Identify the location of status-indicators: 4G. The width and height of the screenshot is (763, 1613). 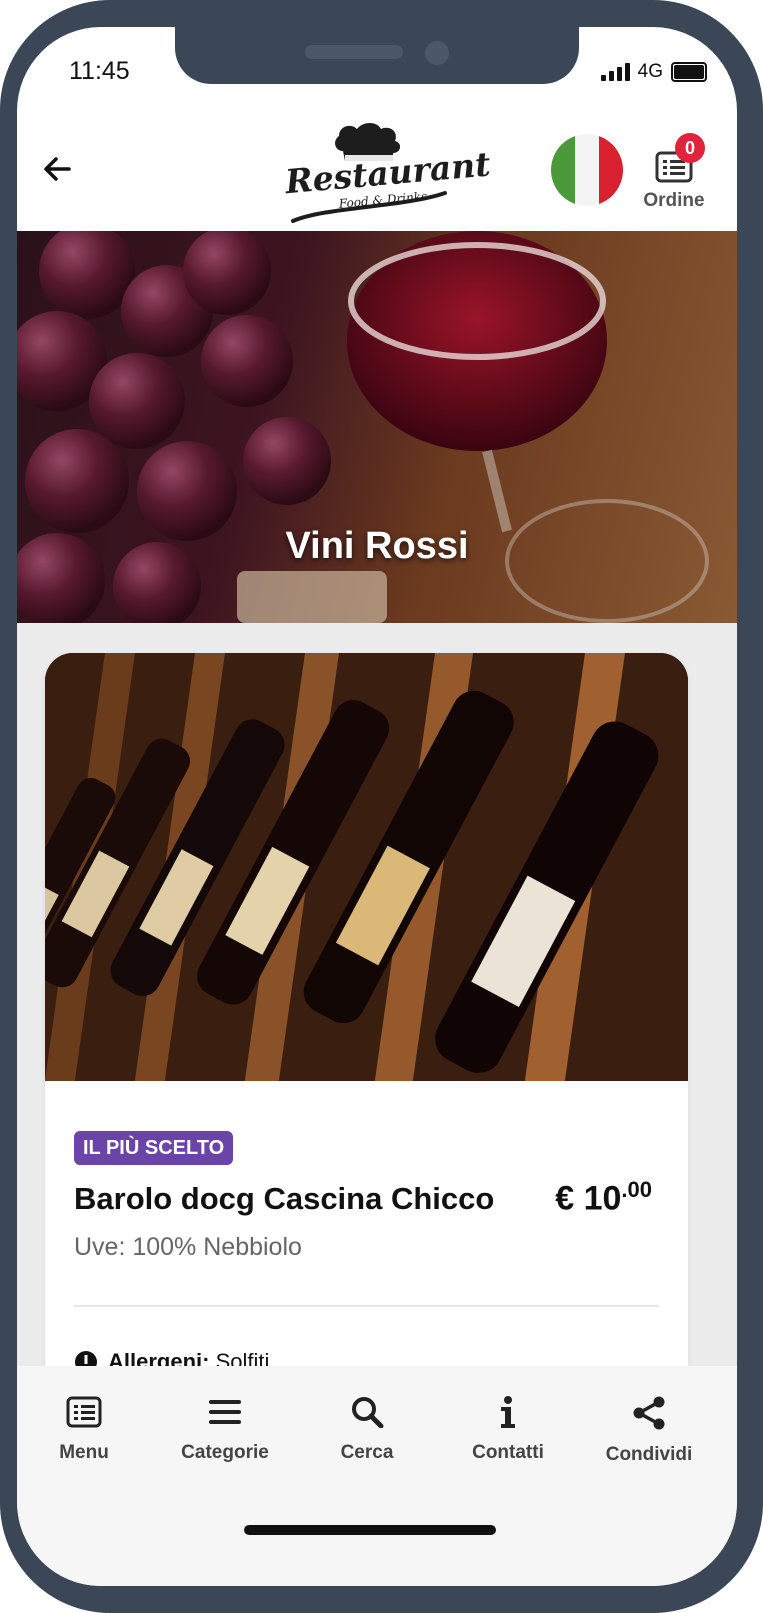
(653, 72).